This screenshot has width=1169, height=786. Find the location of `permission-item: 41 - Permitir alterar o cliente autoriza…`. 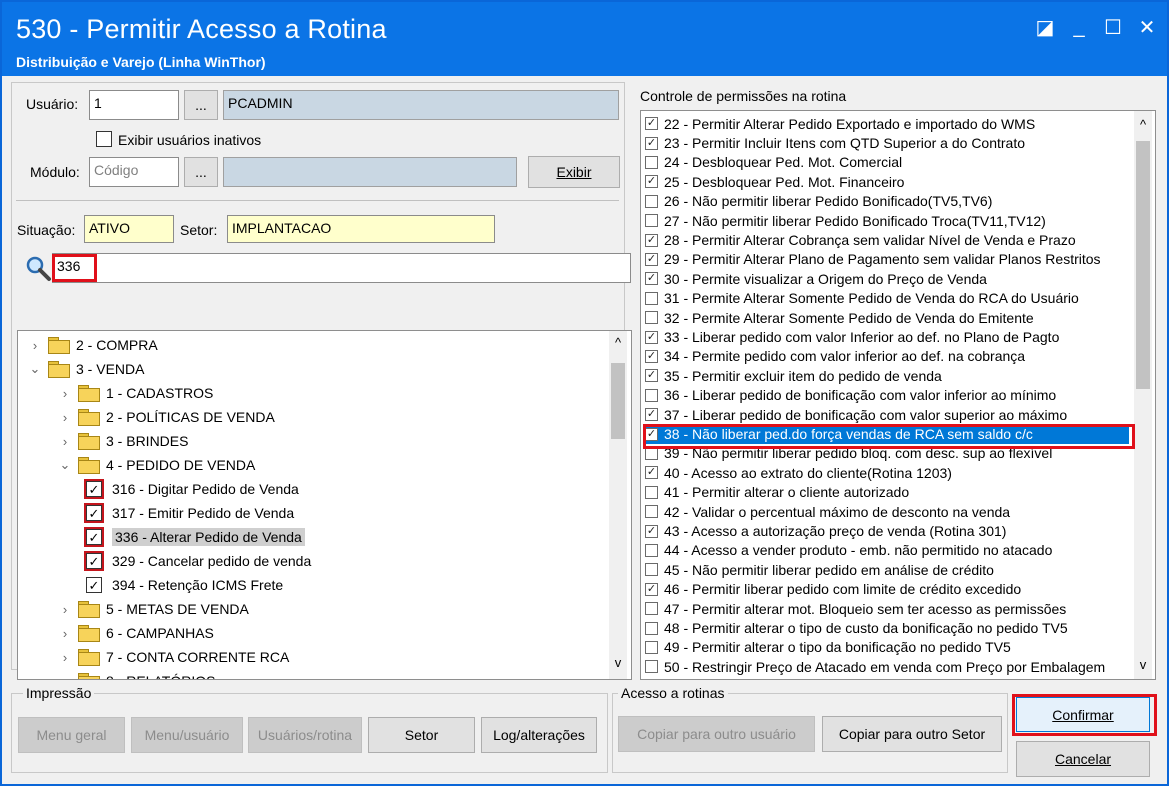

permission-item: 41 - Permitir alterar o cliente autoriza… is located at coordinates (887, 492).